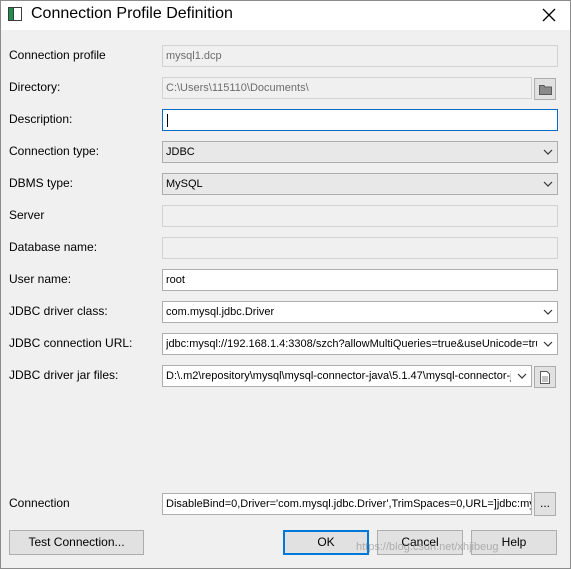 The width and height of the screenshot is (571, 569). Describe the element at coordinates (360, 280) in the screenshot. I see `user-name-input: root` at that location.